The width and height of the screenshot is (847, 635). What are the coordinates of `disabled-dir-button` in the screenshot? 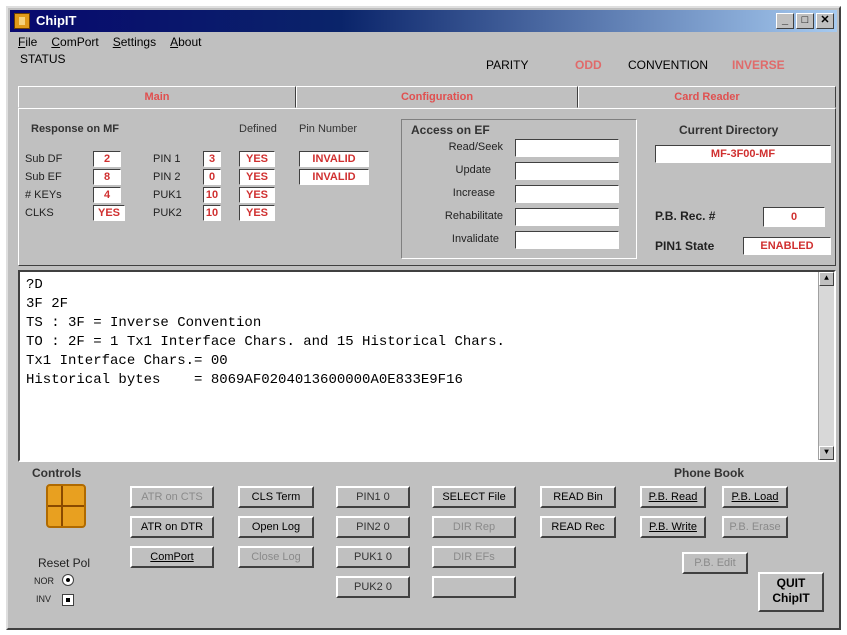 It's located at (474, 587).